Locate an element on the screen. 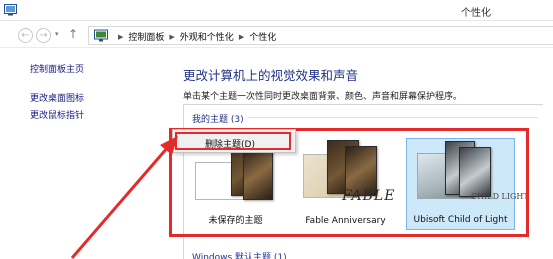 The width and height of the screenshot is (553, 259). breadcrumb: ▶ 控制面板 ▶ 外观和个性化 ▶ 个性化 is located at coordinates (194, 37).